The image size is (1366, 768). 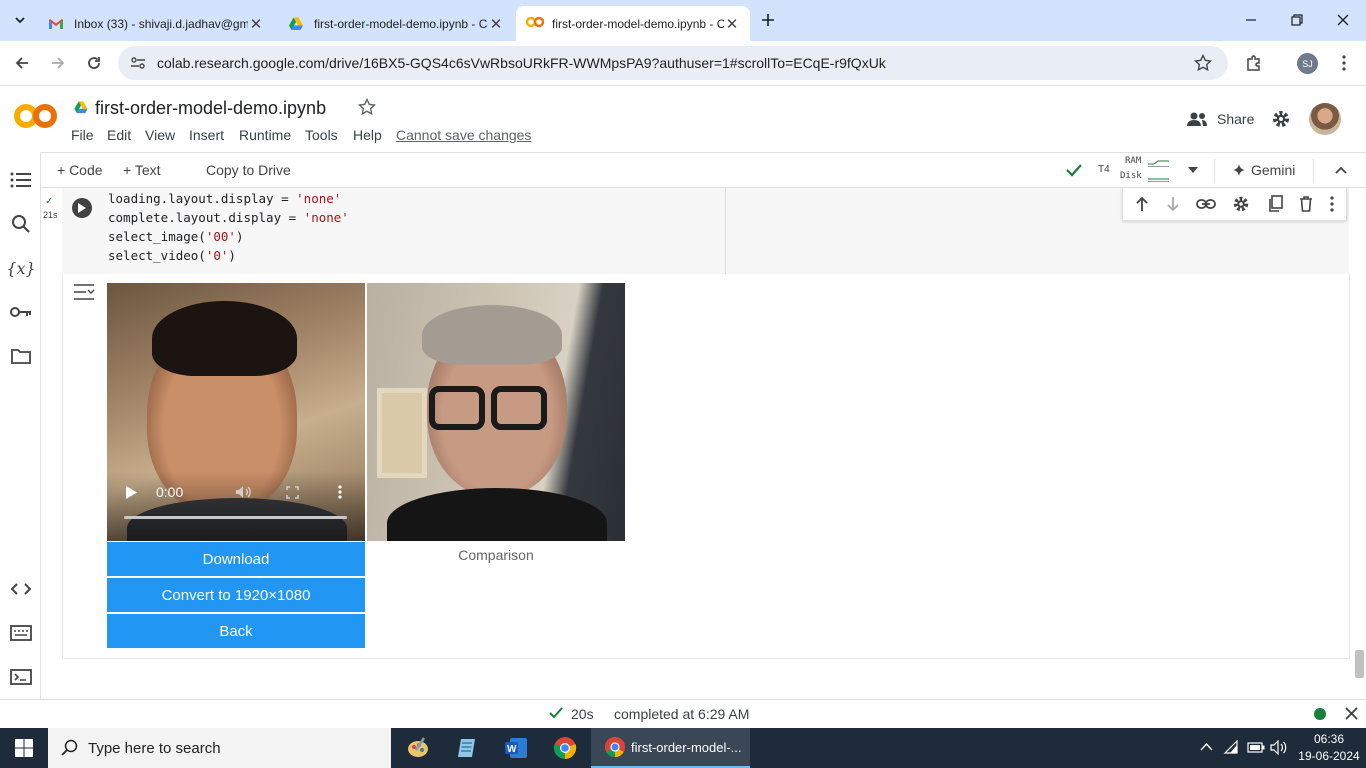 I want to click on taskbar-app-notepad, so click(x=467, y=748).